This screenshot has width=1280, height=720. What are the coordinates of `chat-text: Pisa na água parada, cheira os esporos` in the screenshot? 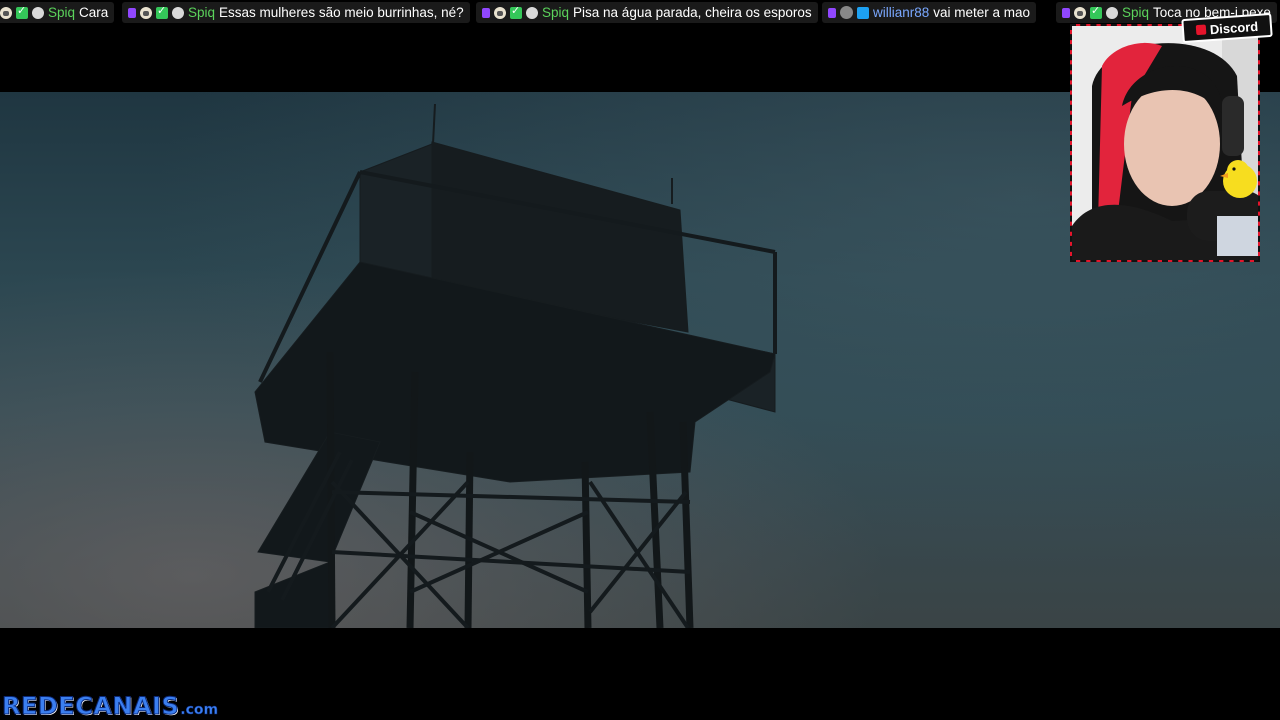 It's located at (692, 12).